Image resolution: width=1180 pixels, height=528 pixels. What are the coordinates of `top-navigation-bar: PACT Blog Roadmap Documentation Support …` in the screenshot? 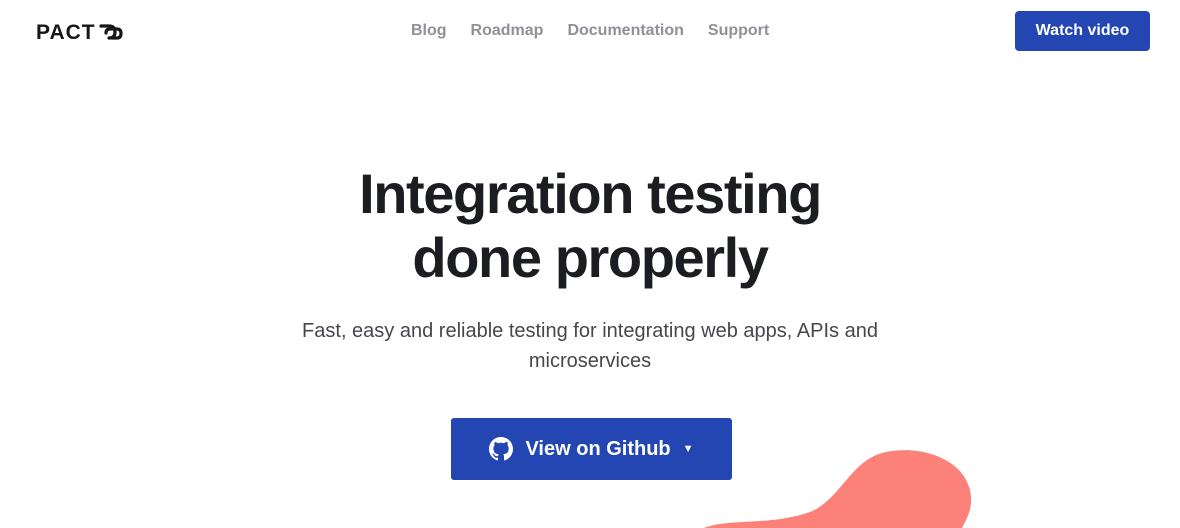 It's located at (590, 31).